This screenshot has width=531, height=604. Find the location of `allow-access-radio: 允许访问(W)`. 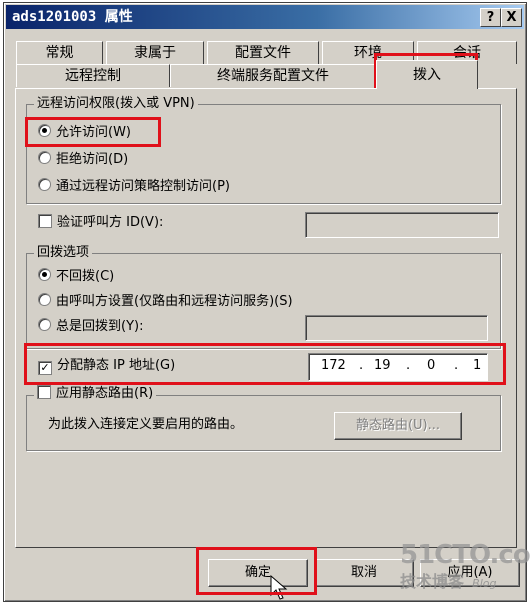

allow-access-radio: 允许访问(W) is located at coordinates (84, 133).